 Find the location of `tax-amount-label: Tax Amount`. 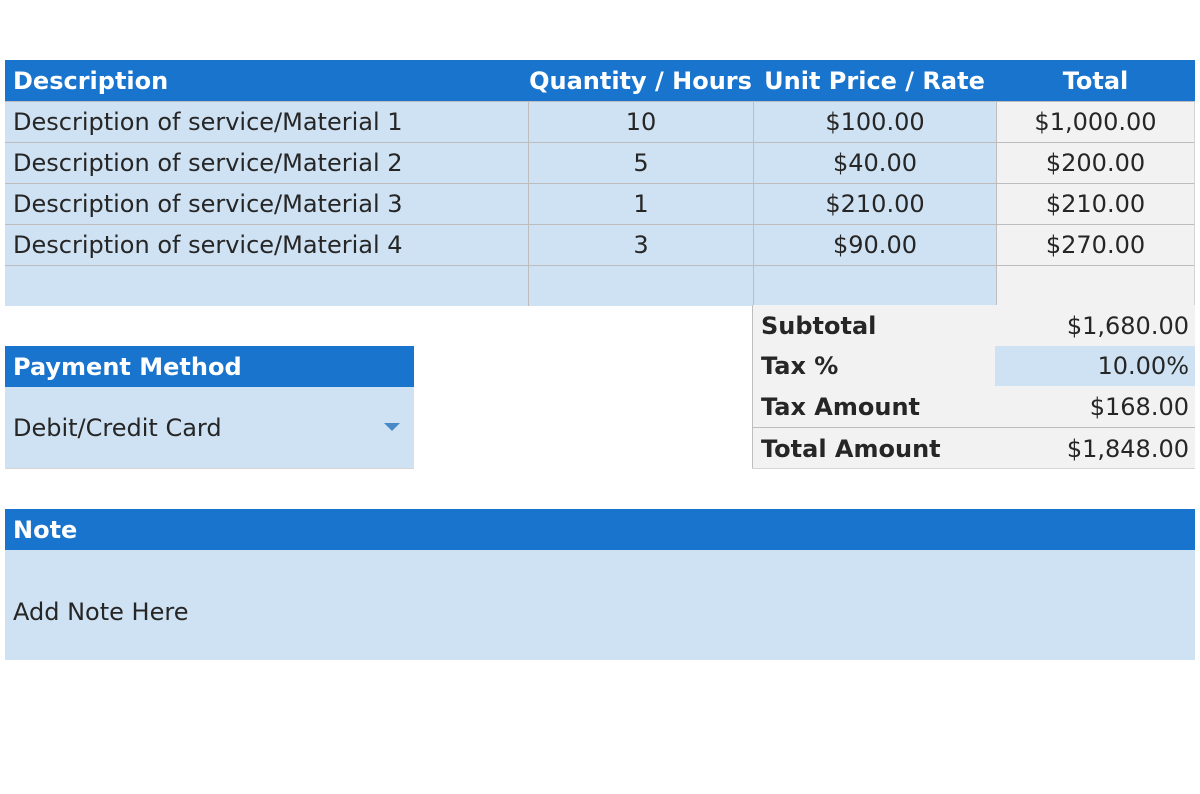

tax-amount-label: Tax Amount is located at coordinates (874, 406).